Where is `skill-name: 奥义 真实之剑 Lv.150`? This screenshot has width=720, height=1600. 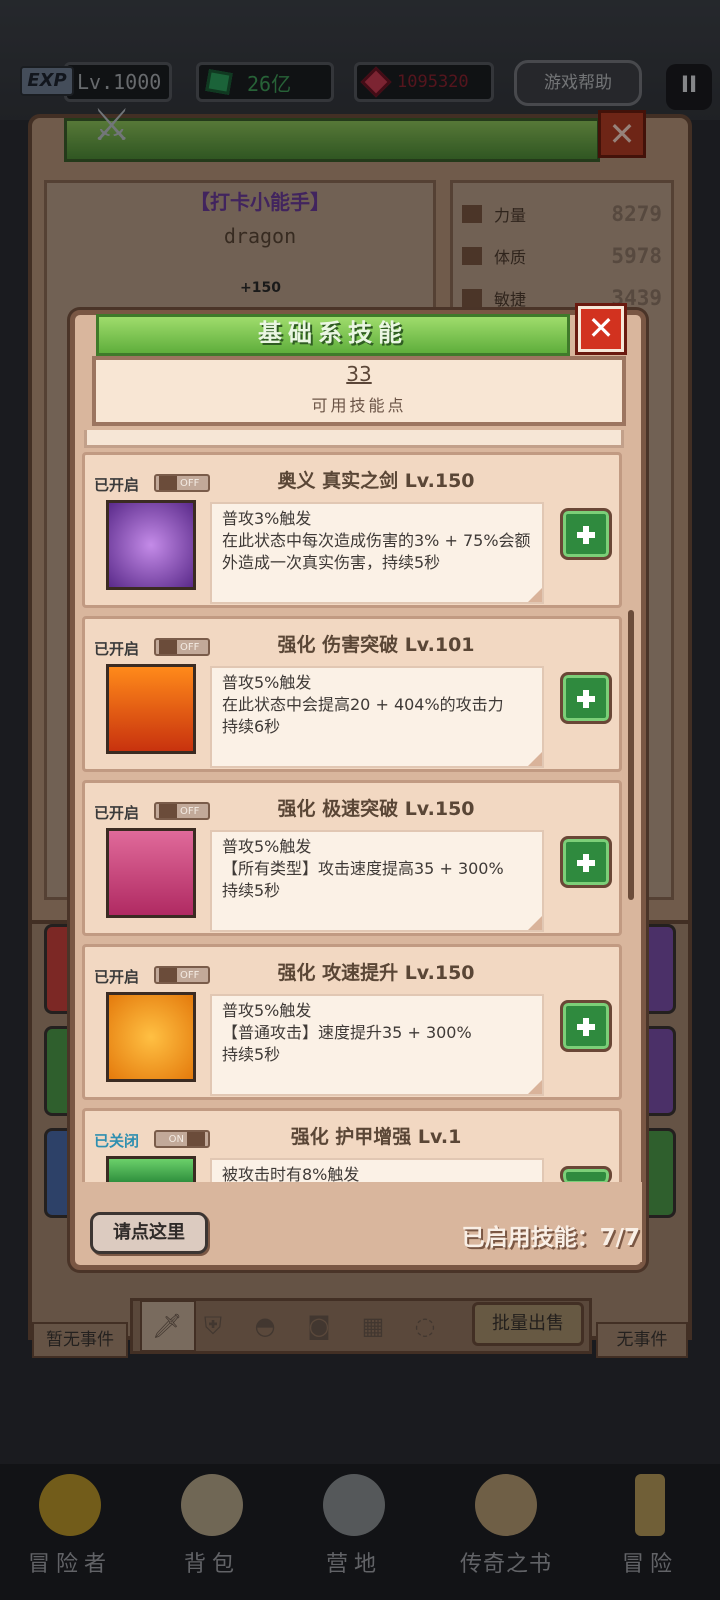
skill-name: 奥义 真实之剑 Lv.150 is located at coordinates (376, 481).